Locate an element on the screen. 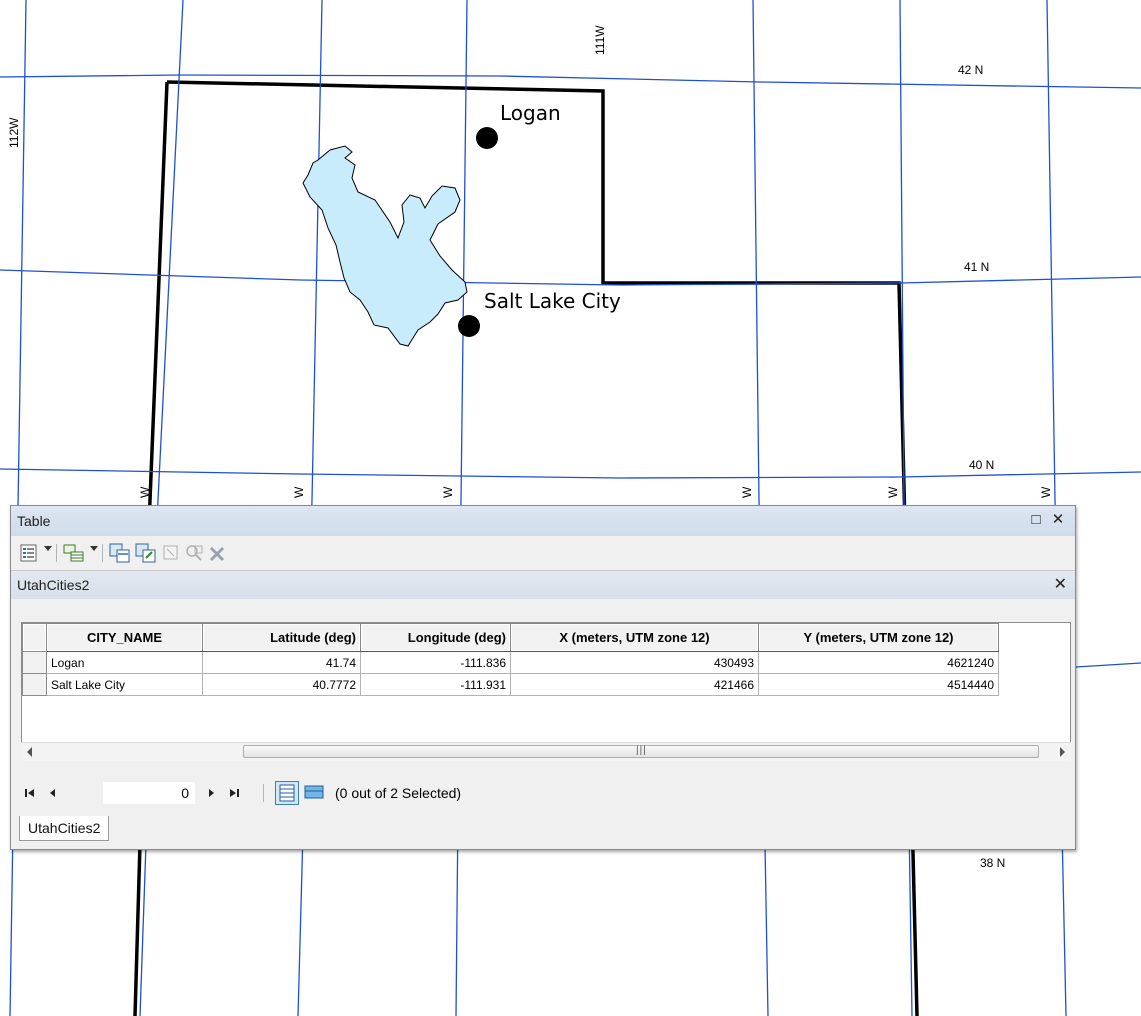  current-record-input is located at coordinates (149, 793).